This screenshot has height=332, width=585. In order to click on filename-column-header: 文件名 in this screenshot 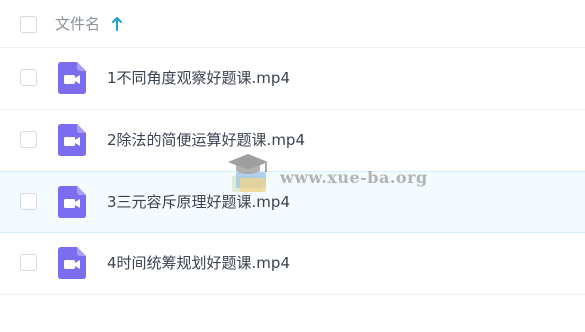, I will do `click(77, 24)`.